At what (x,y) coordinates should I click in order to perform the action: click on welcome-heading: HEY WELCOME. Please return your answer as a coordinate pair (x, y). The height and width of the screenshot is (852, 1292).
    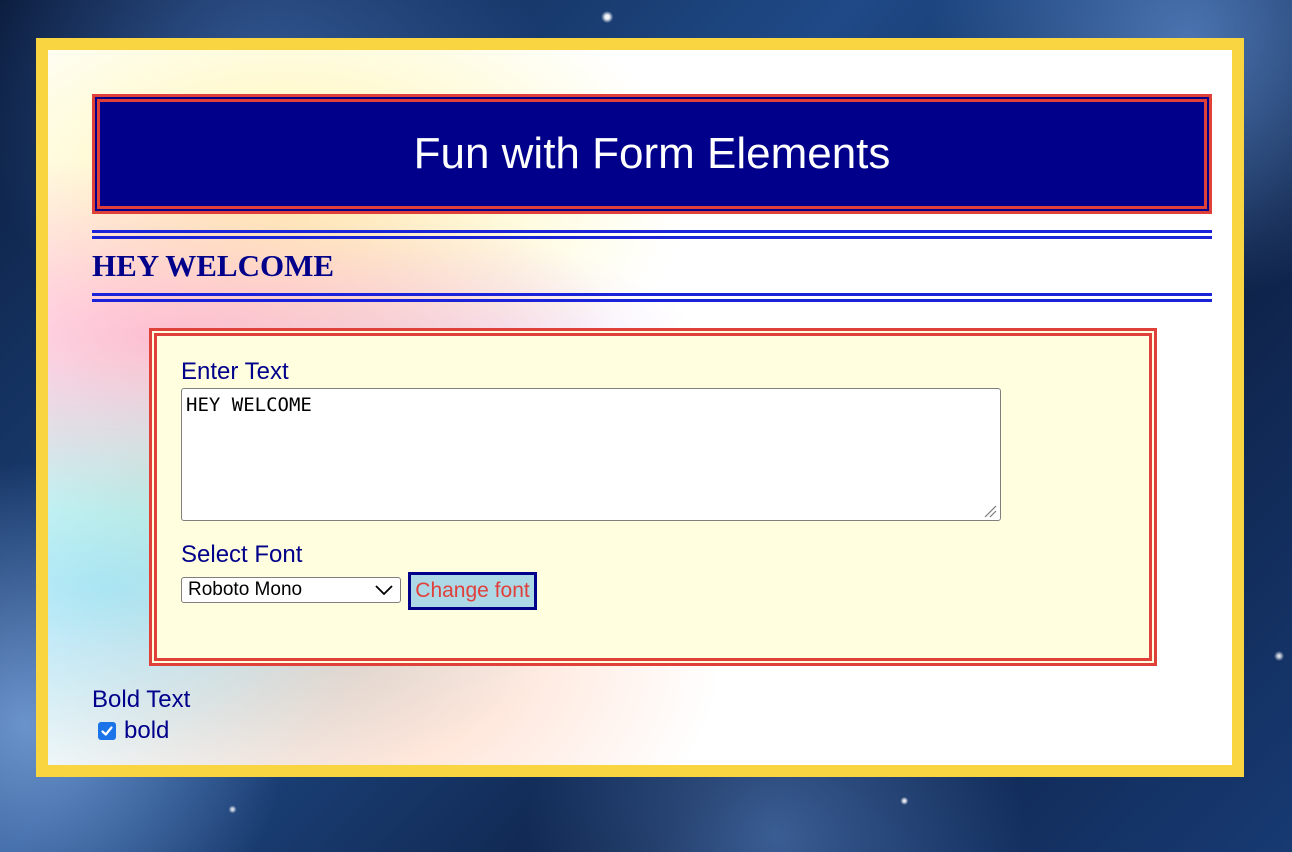
    Looking at the image, I should click on (213, 265).